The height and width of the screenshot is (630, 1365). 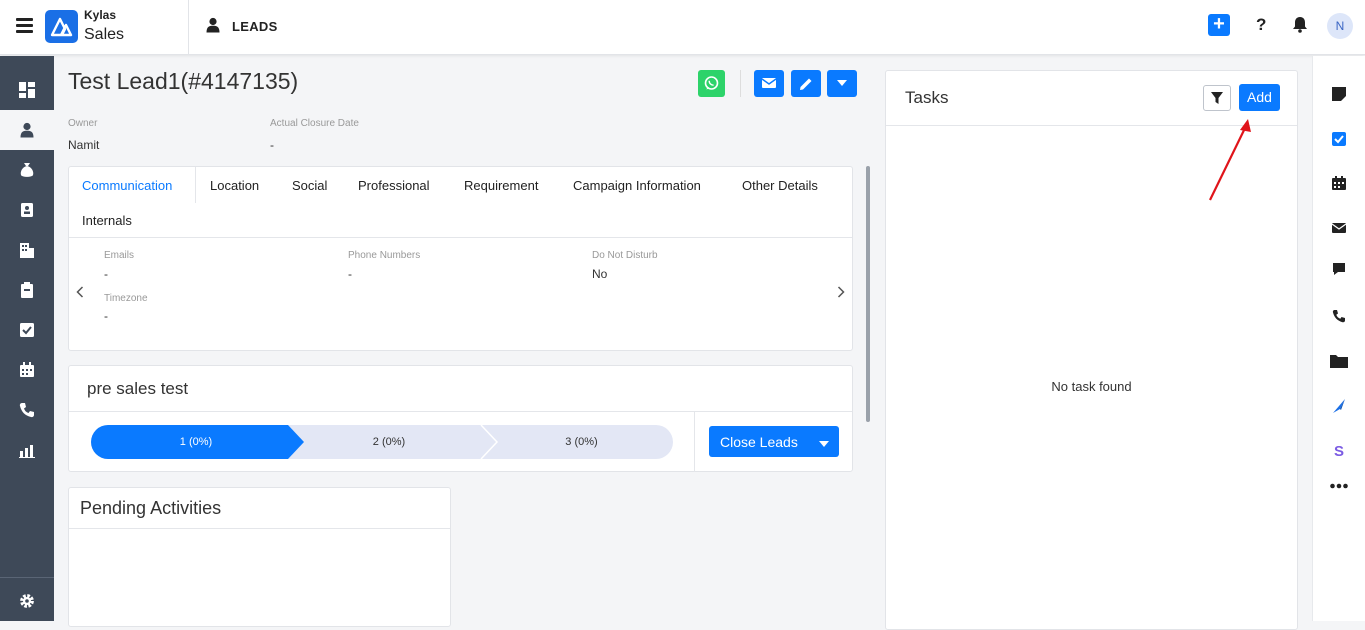 I want to click on filter-button, so click(x=1217, y=98).